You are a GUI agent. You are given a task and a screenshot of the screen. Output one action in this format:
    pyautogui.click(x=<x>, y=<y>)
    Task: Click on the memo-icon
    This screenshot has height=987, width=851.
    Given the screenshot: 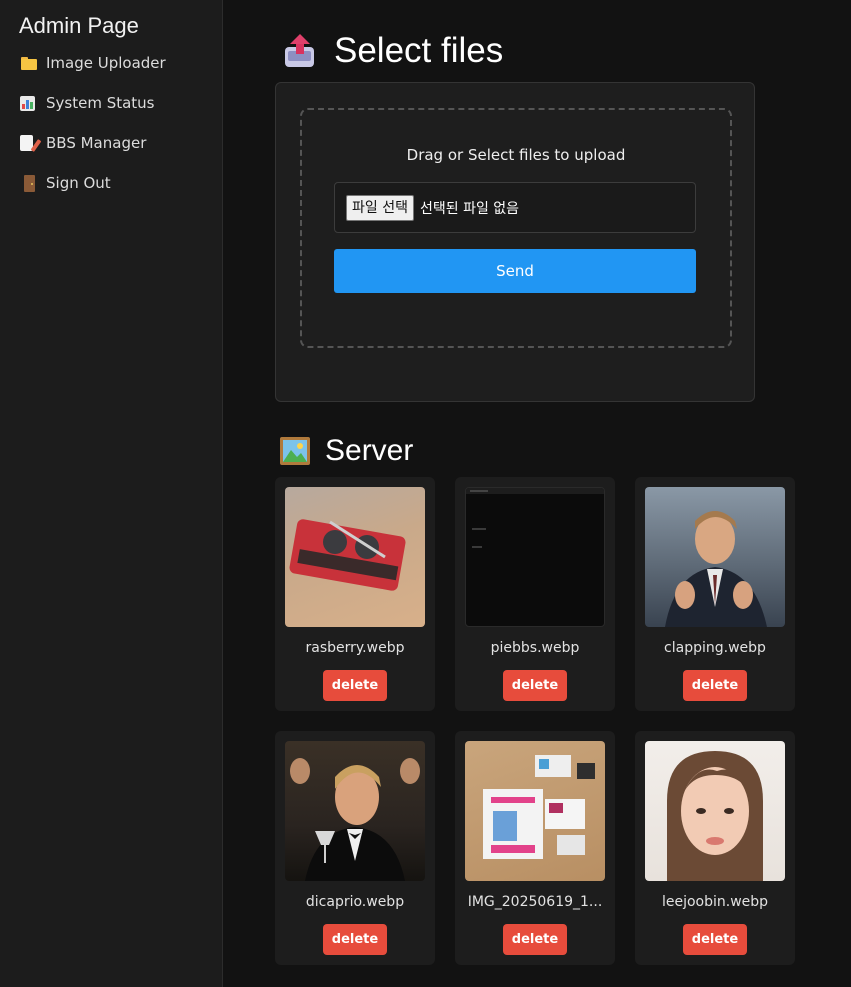 What is the action you would take?
    pyautogui.click(x=26, y=143)
    